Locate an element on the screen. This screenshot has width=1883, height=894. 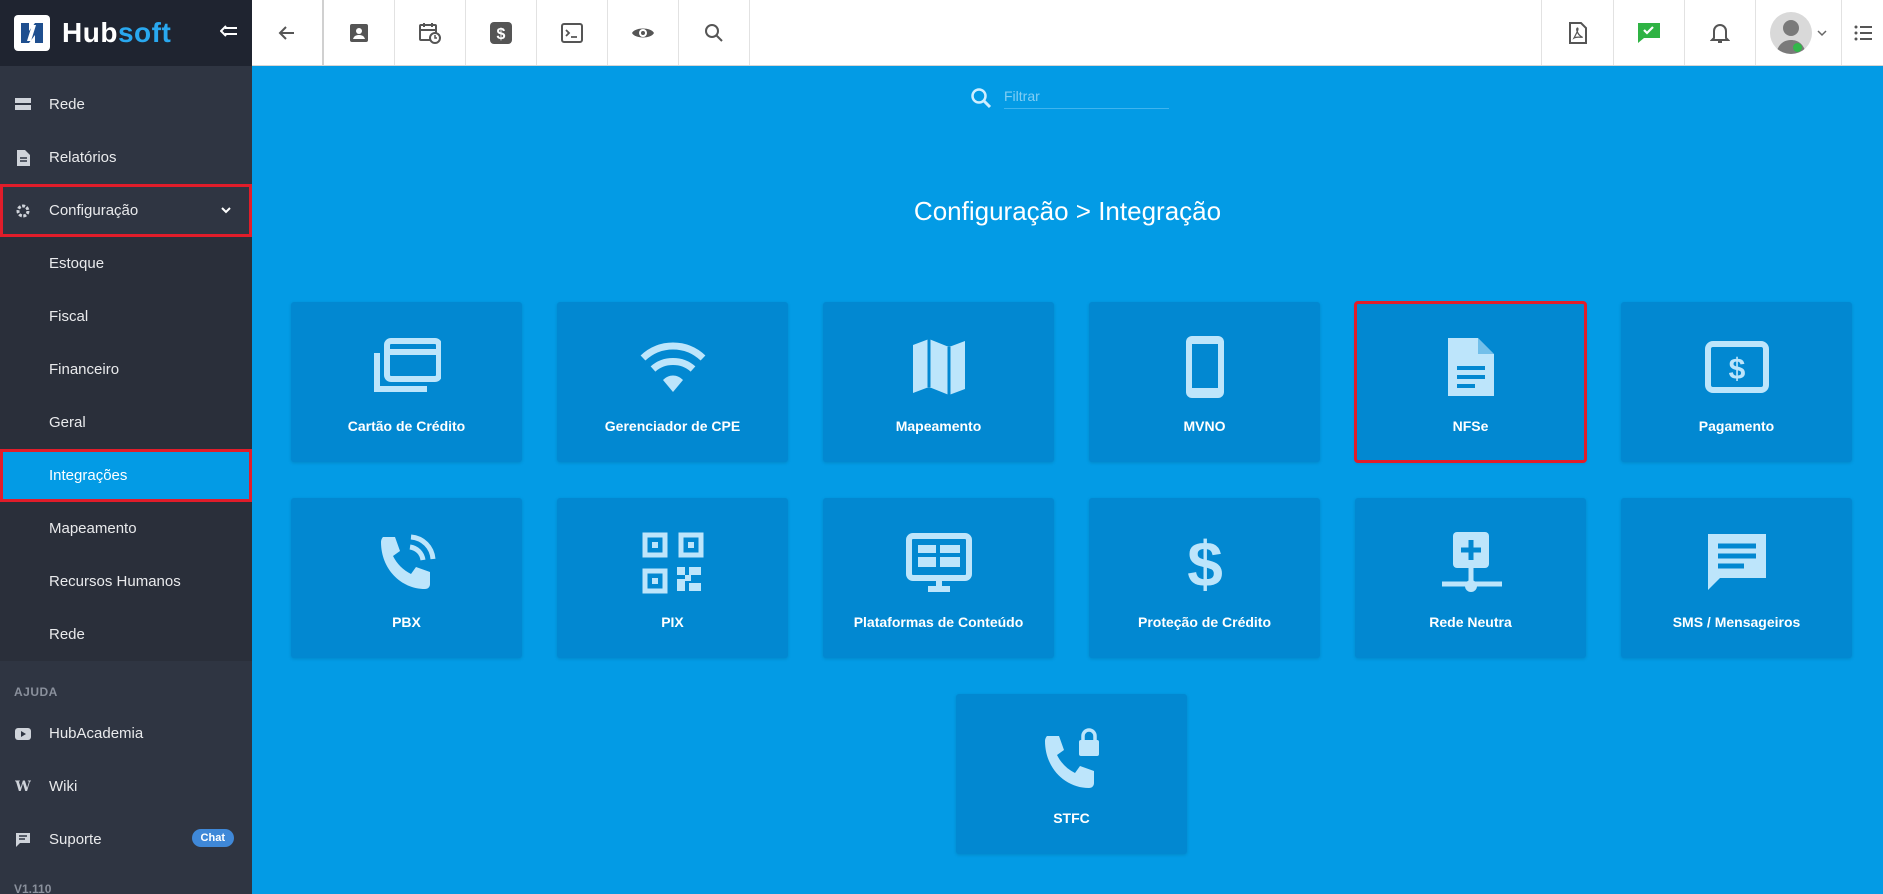
card-sms-mensageiros: SMS / Mensageiros is located at coordinates (1736, 578).